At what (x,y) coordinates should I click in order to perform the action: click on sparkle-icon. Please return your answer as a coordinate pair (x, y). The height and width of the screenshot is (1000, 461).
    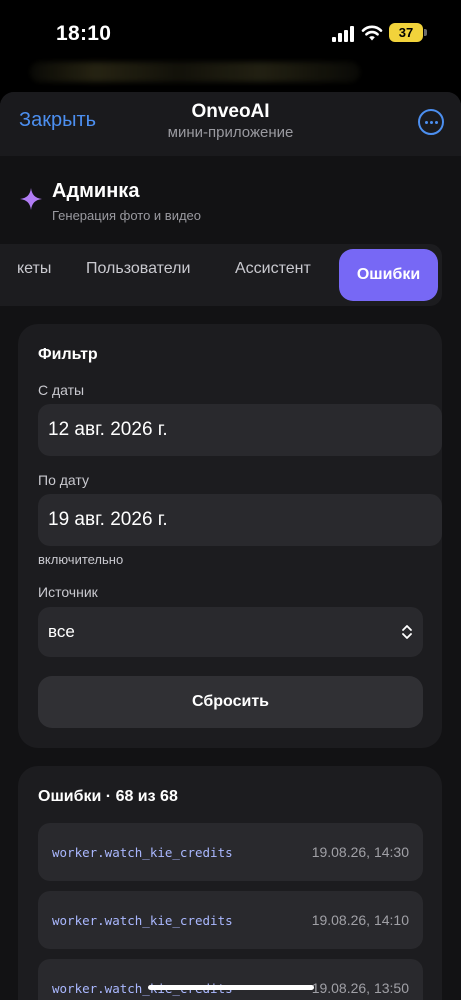
    Looking at the image, I should click on (31, 199).